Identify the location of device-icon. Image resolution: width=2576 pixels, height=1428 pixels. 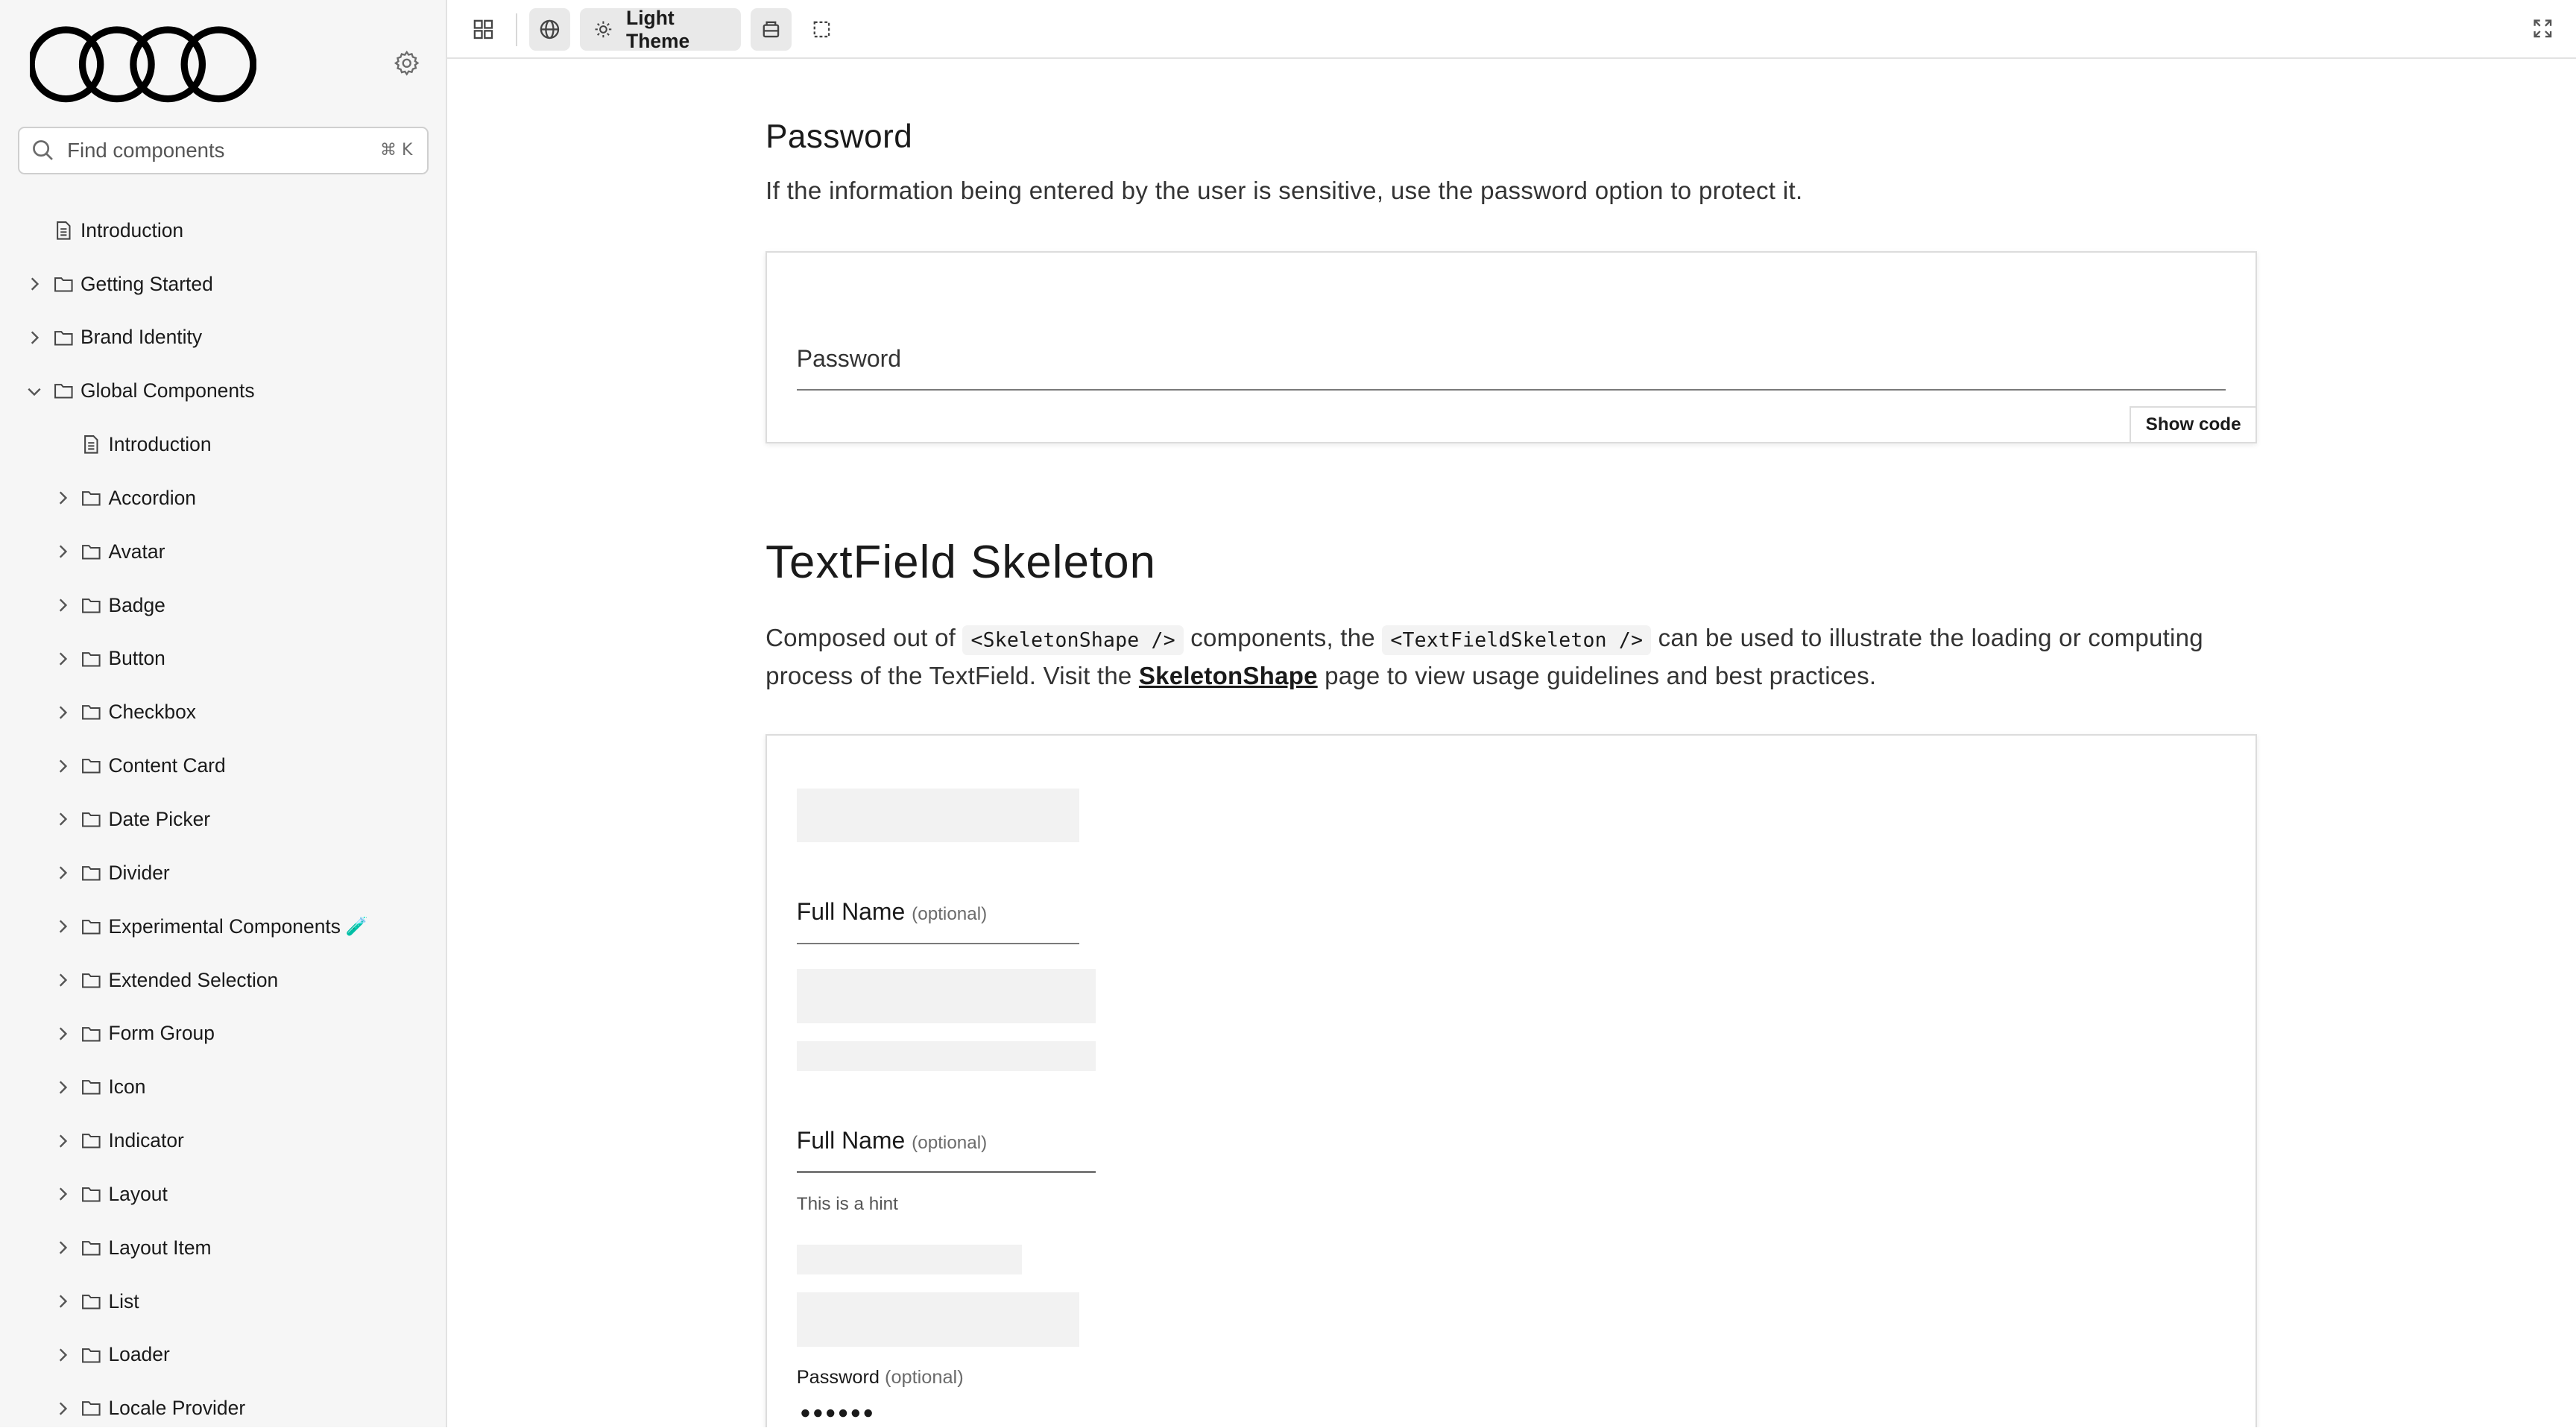
(771, 29).